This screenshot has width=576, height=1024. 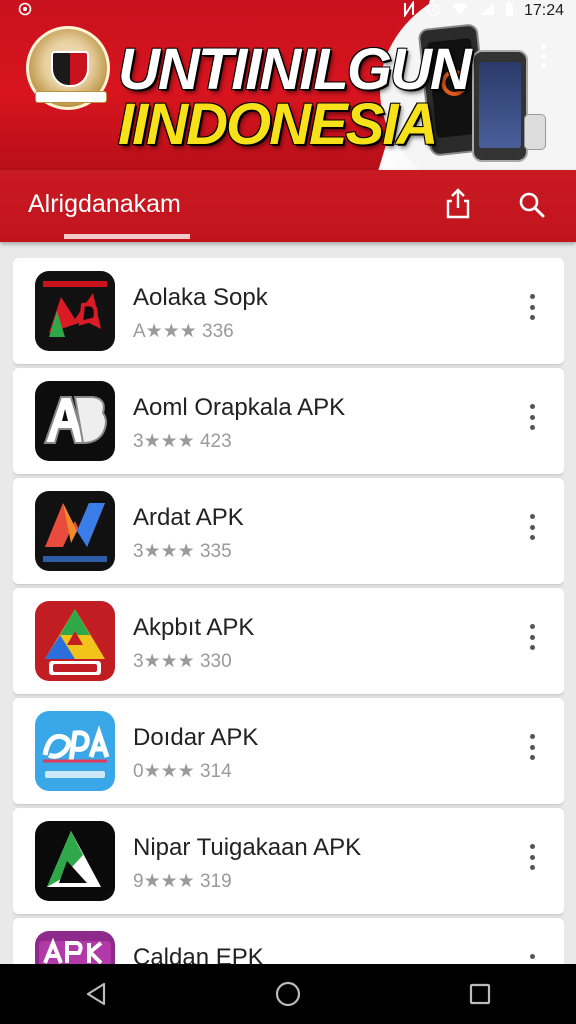 What do you see at coordinates (460, 11) in the screenshot?
I see `wifi-icon` at bounding box center [460, 11].